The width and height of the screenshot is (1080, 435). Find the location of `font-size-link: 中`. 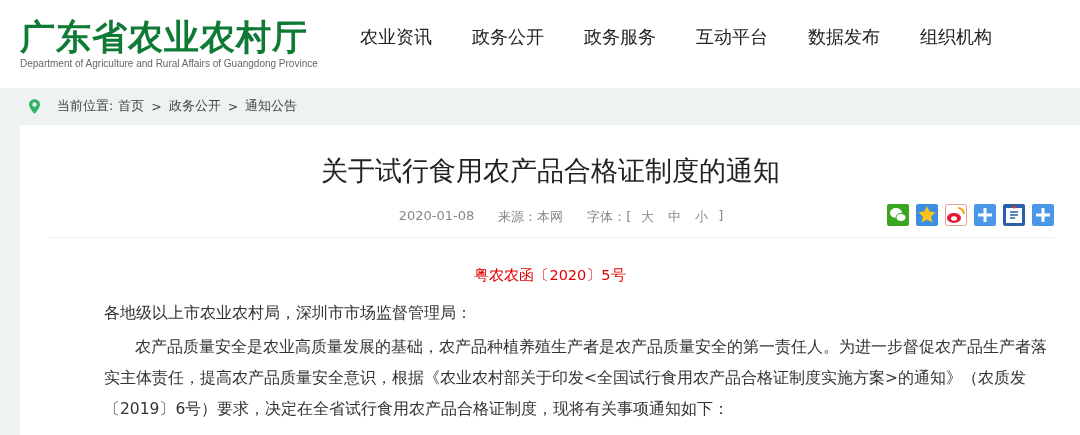

font-size-link: 中 is located at coordinates (675, 217).